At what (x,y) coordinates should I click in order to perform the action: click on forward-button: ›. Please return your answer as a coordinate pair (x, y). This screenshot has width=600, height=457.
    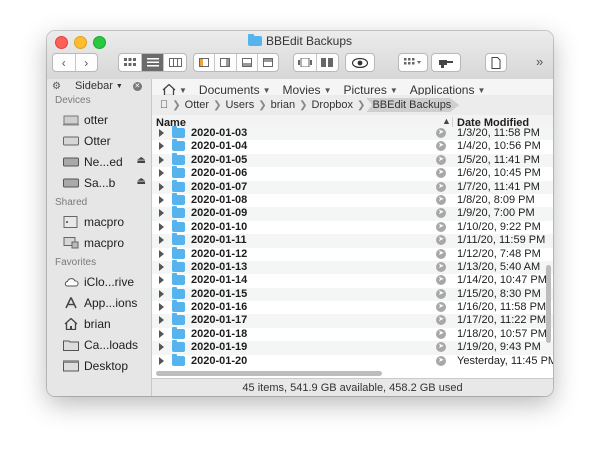
    Looking at the image, I should click on (87, 62).